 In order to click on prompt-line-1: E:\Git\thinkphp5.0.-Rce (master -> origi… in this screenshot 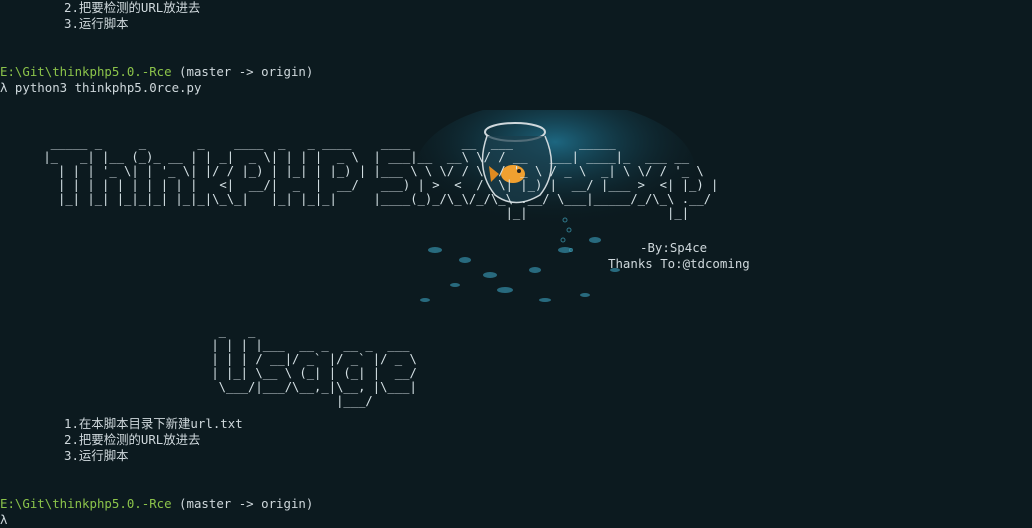, I will do `click(156, 72)`.